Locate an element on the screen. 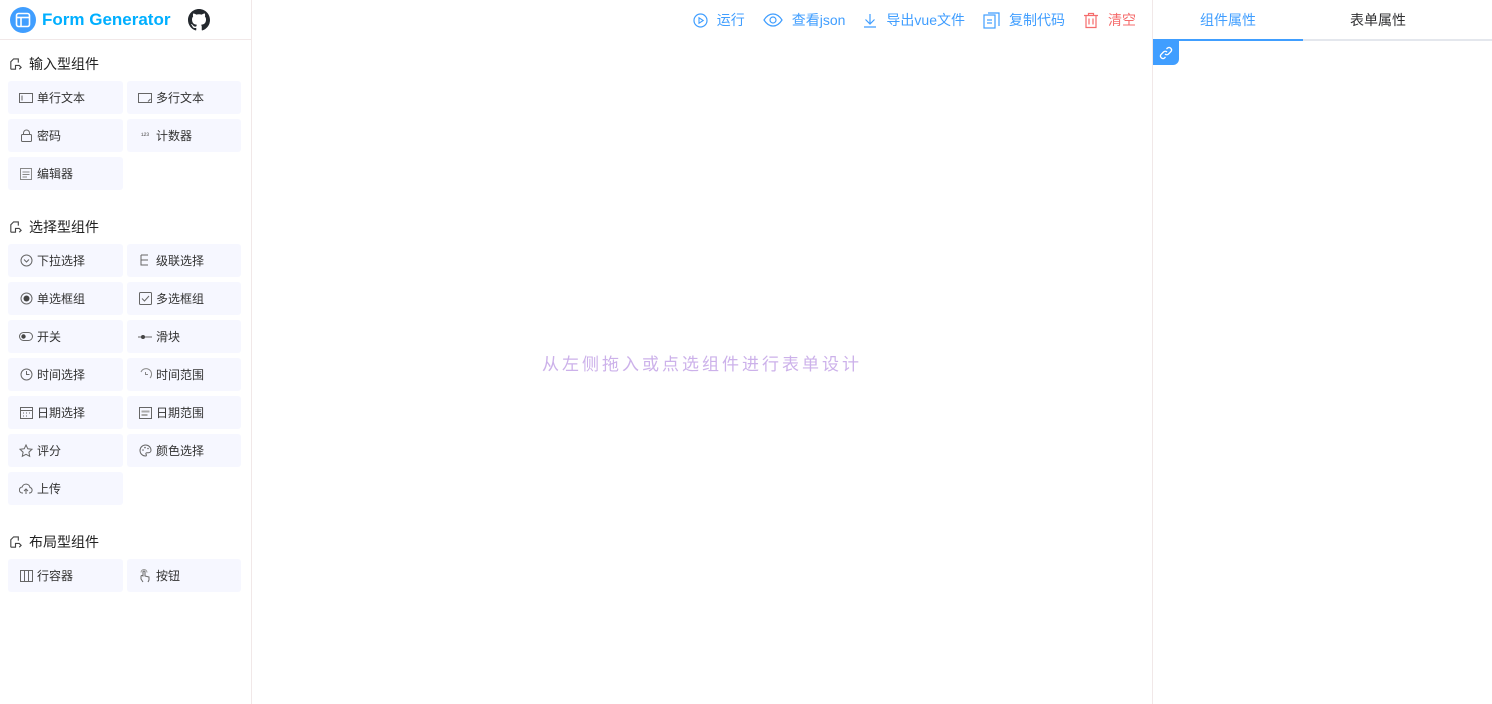 Image resolution: width=1492 pixels, height=704 pixels. component-cascader: 级联选择 is located at coordinates (184, 260).